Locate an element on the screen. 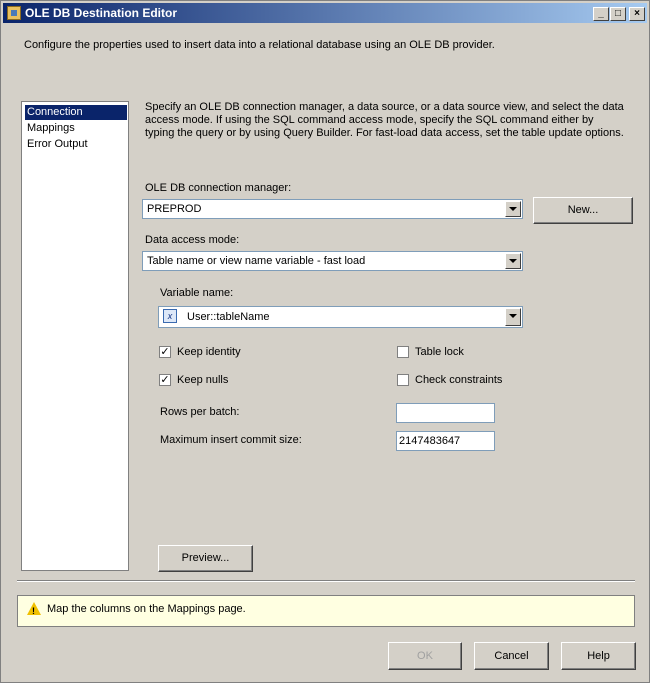 The width and height of the screenshot is (650, 683). connection-manager-value: PREPROD is located at coordinates (174, 209).